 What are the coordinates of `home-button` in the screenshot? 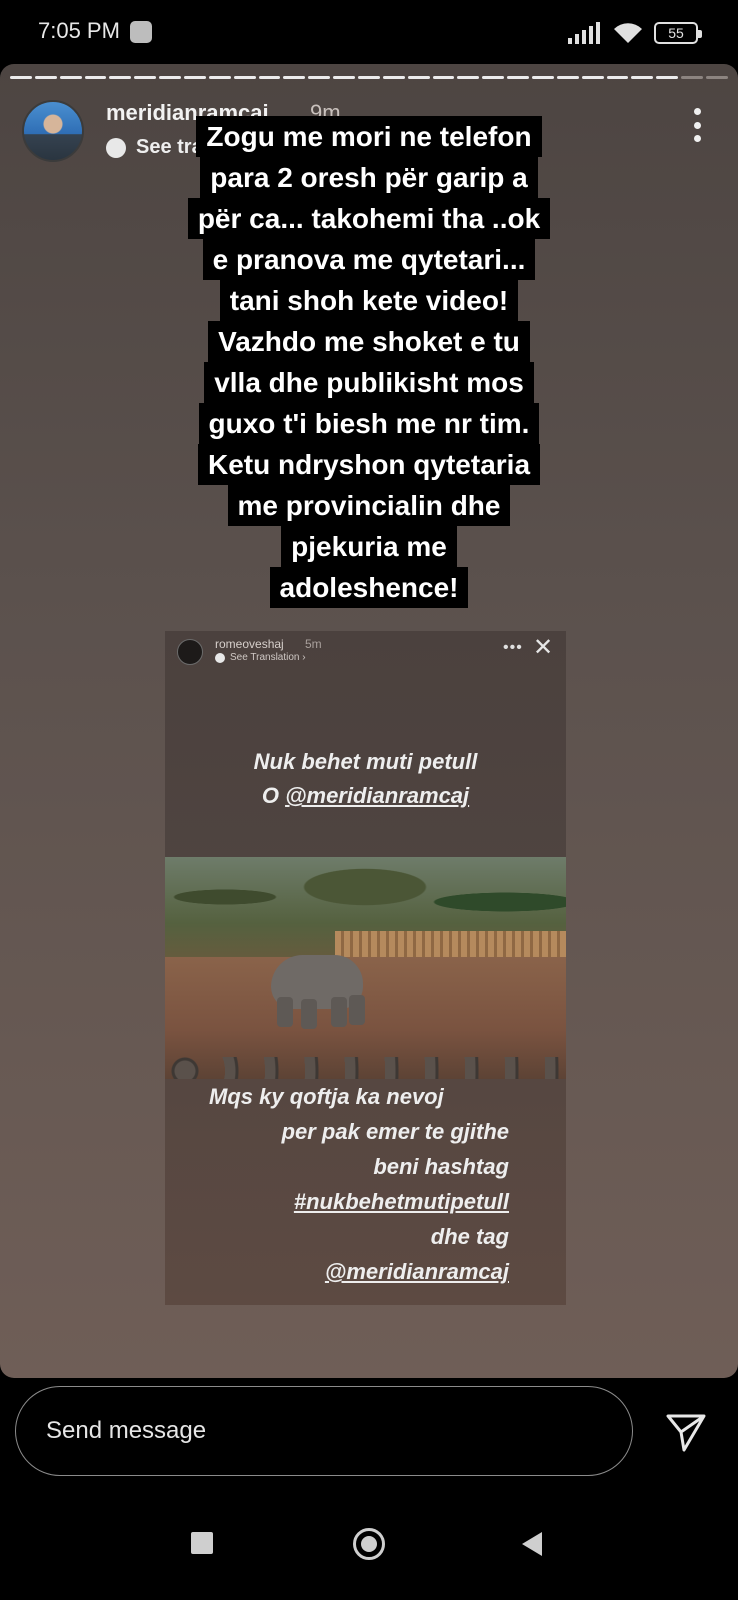 It's located at (369, 1544).